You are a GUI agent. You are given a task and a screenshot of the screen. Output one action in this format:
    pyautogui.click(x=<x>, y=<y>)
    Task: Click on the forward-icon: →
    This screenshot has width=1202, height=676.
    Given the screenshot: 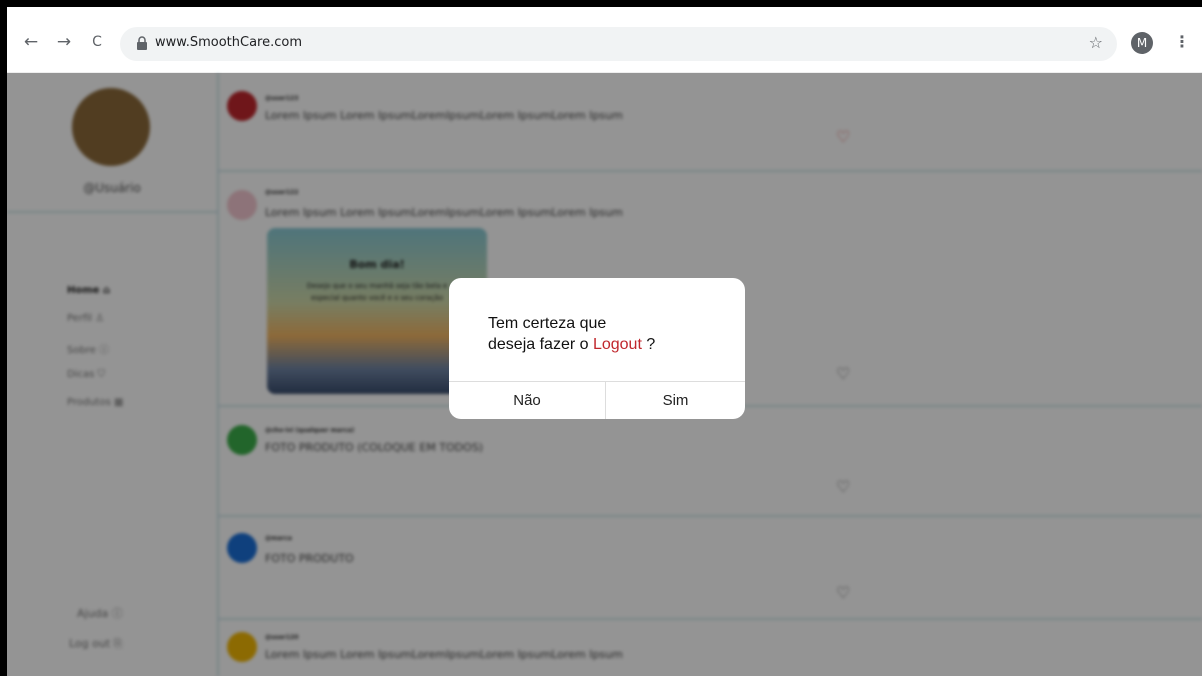 What is the action you would take?
    pyautogui.click(x=64, y=42)
    